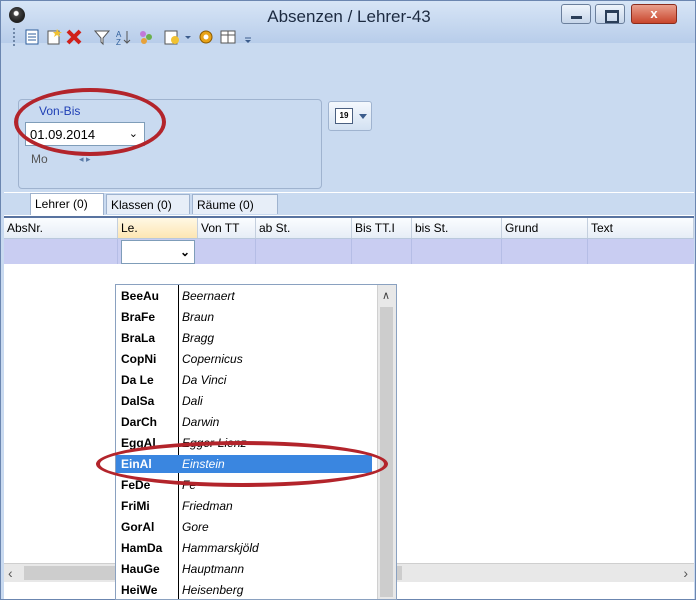 The height and width of the screenshot is (600, 696). Describe the element at coordinates (641, 228) in the screenshot. I see `column-header: Text` at that location.